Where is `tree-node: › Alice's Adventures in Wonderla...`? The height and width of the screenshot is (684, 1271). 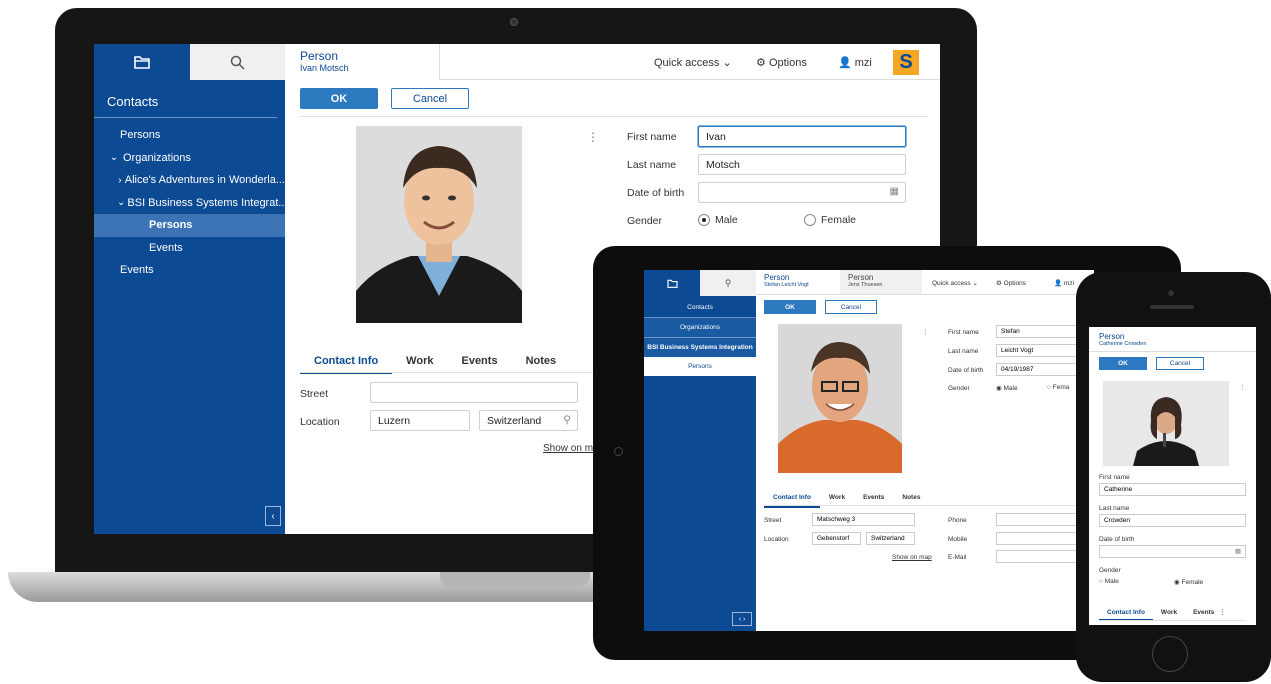 tree-node: › Alice's Adventures in Wonderla... is located at coordinates (189, 180).